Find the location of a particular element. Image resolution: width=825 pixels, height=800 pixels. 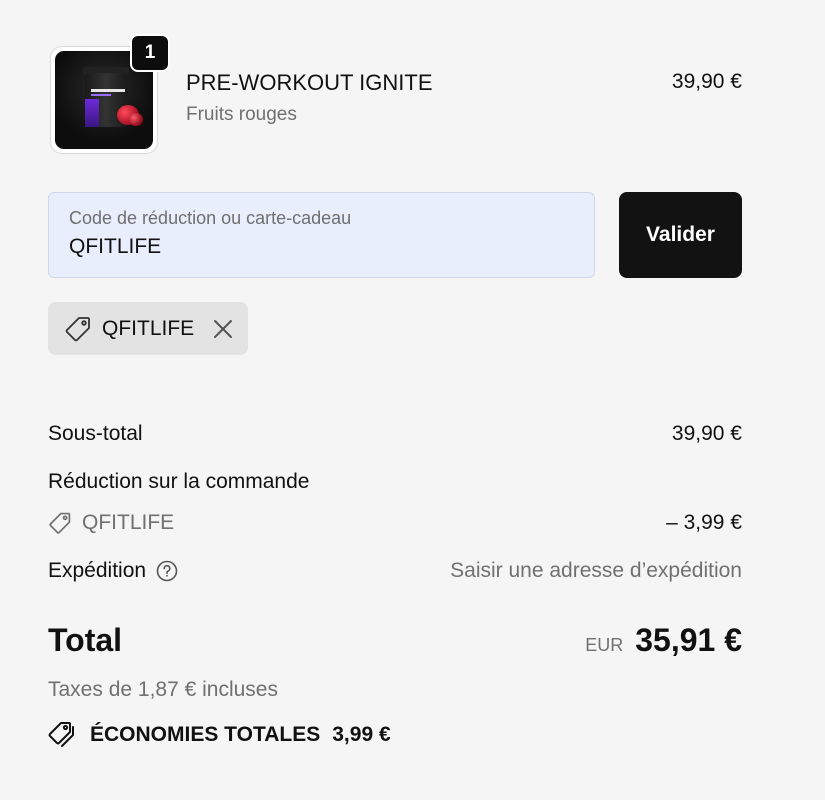

order-discount-code-text: QFITLIFE is located at coordinates (128, 522).